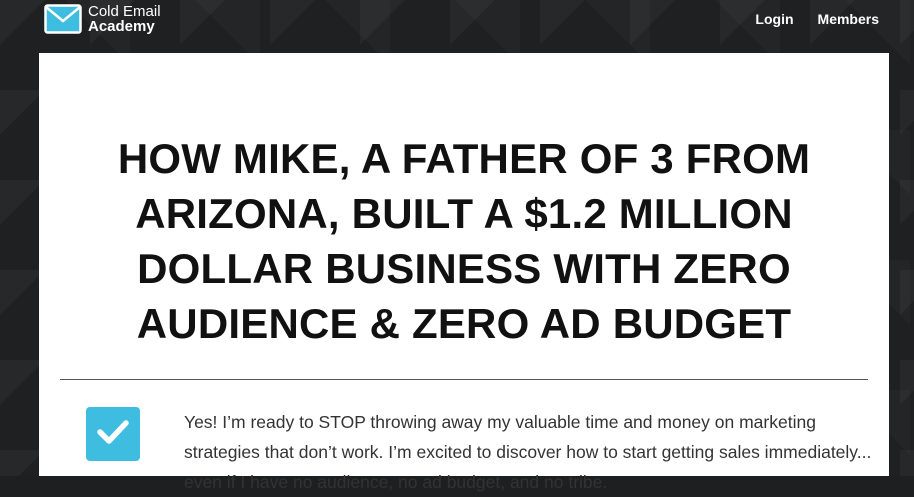  I want to click on logo-text: Cold Email Academy, so click(124, 19).